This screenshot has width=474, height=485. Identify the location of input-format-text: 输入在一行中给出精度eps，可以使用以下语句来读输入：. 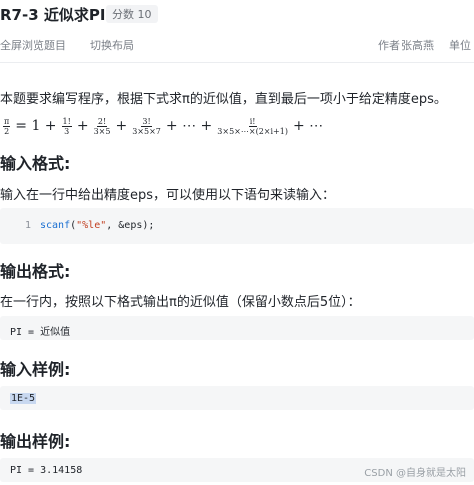
(168, 195).